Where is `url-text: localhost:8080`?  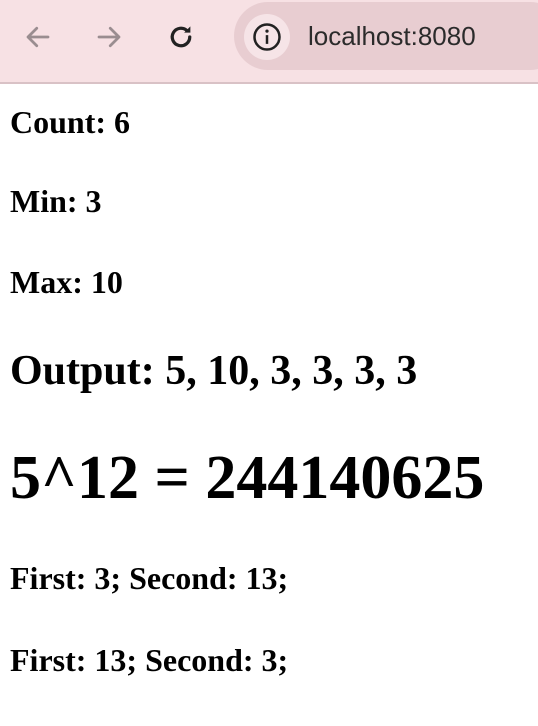
url-text: localhost:8080 is located at coordinates (392, 36).